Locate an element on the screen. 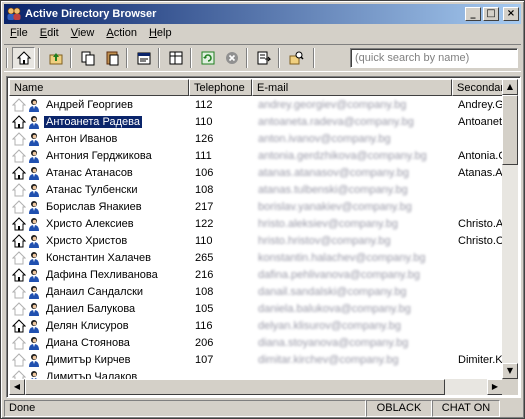  menu-help: Help is located at coordinates (160, 34).